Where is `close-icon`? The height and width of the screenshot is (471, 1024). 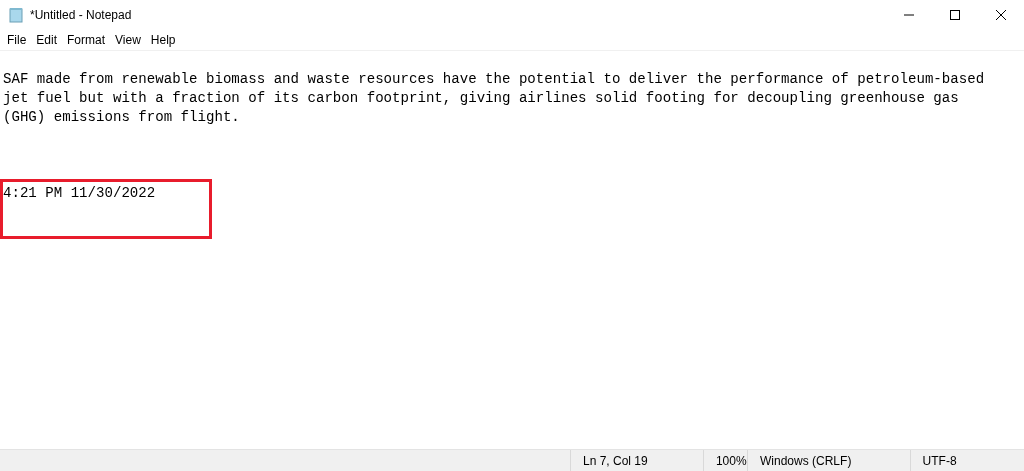
close-icon is located at coordinates (1001, 15).